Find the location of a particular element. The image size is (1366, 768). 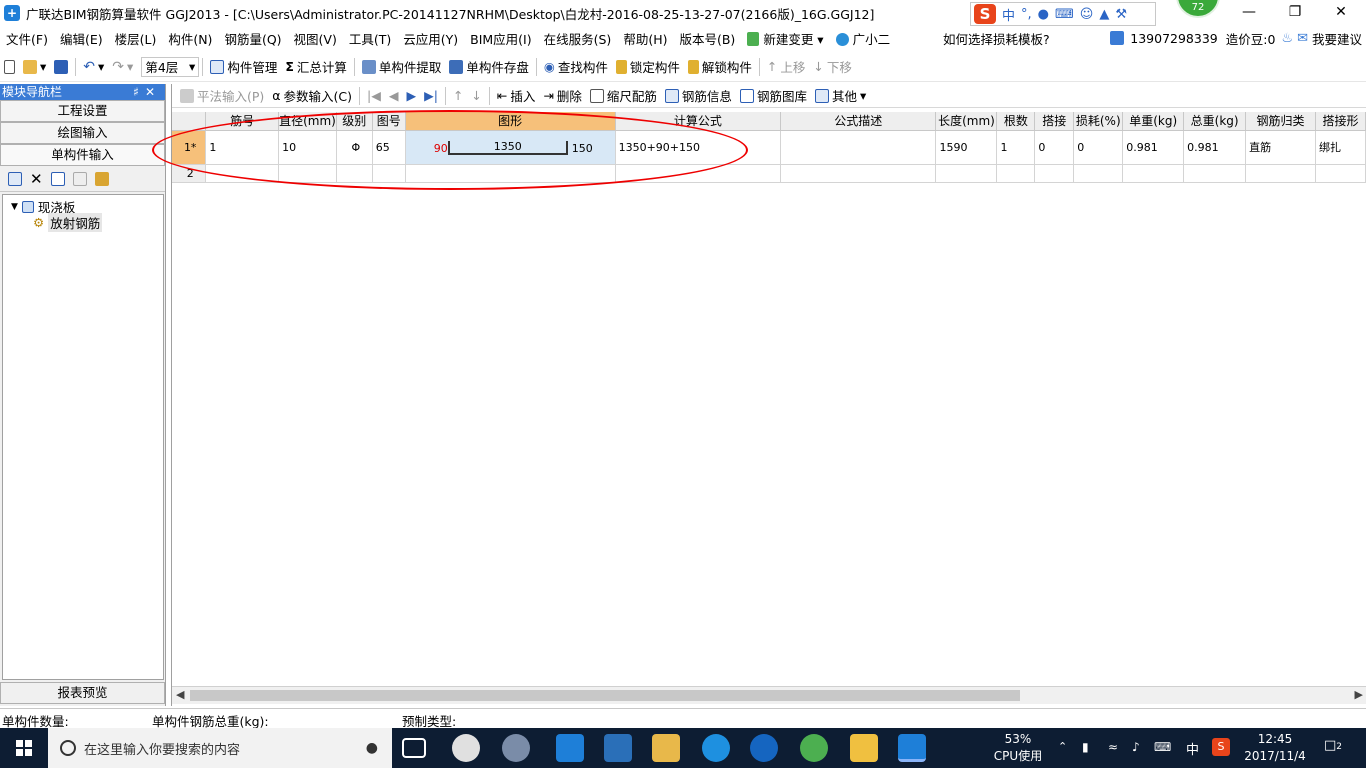

table-row: 2 is located at coordinates (769, 173).